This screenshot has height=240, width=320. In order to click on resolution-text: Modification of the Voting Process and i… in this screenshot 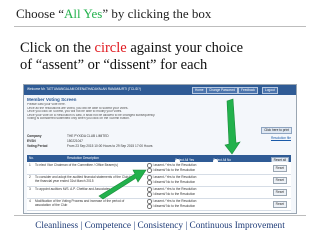, I will do `click(80, 203)`.